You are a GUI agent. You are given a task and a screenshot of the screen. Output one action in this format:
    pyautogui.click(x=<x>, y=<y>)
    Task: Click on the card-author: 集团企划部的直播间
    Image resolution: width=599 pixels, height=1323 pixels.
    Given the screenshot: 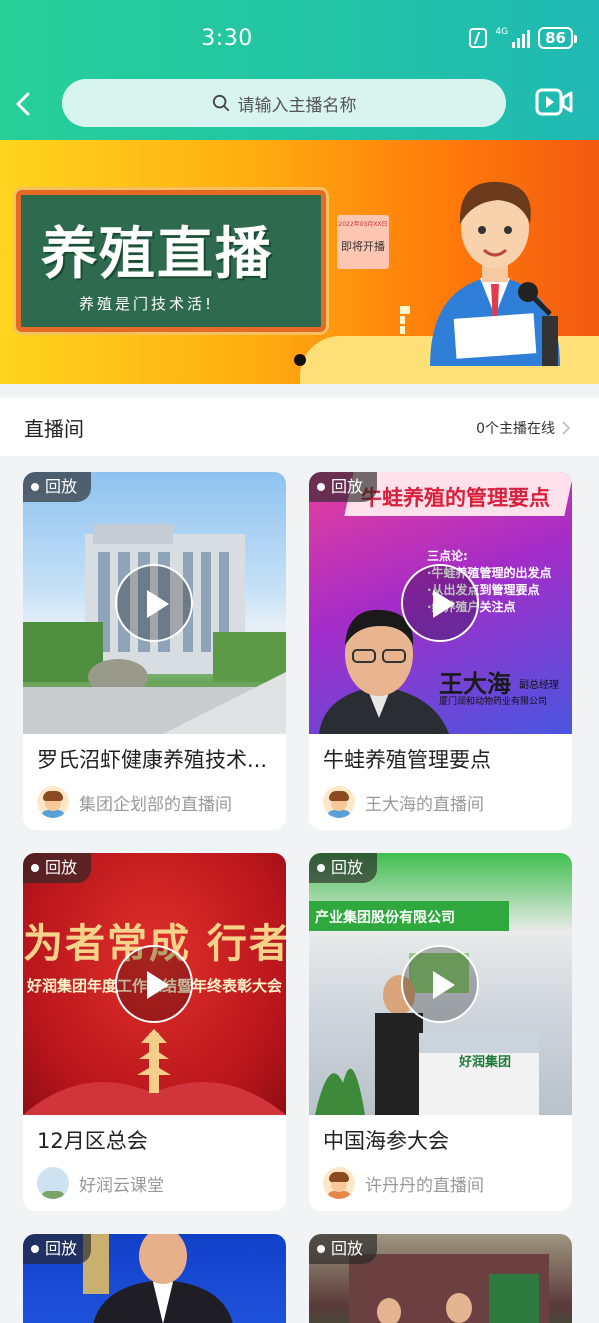 What is the action you would take?
    pyautogui.click(x=134, y=802)
    